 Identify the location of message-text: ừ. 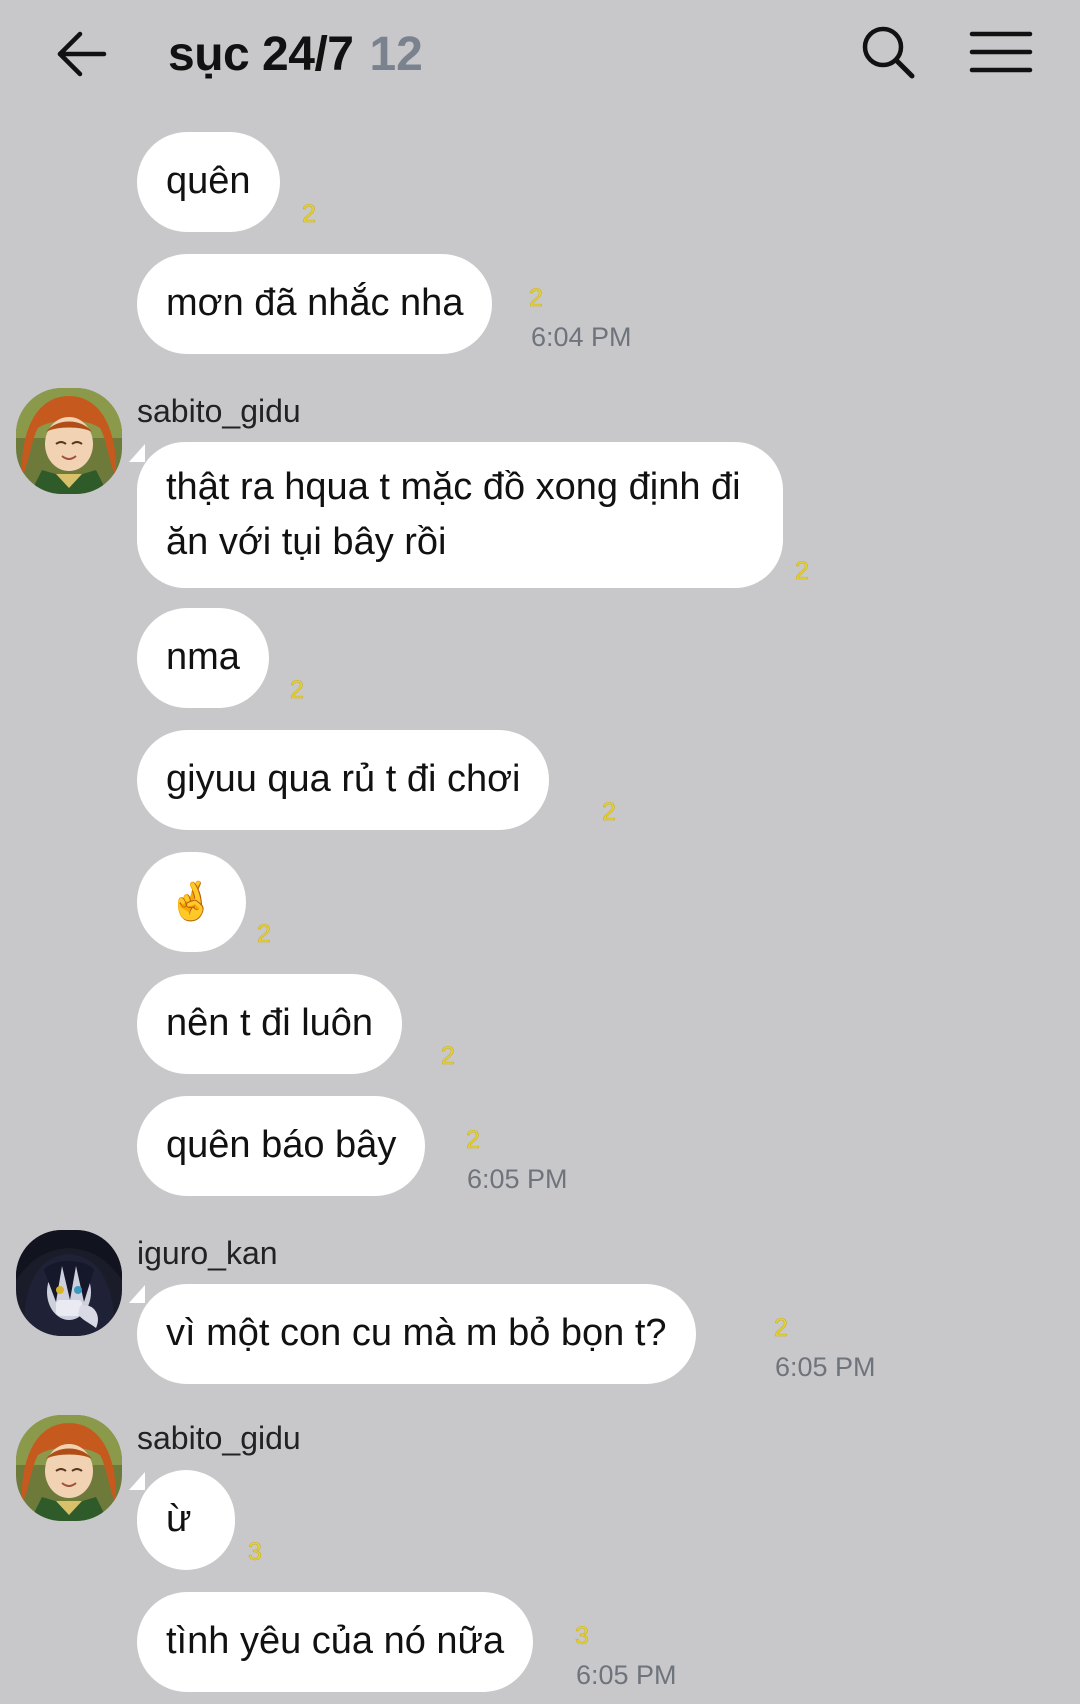
(179, 1519).